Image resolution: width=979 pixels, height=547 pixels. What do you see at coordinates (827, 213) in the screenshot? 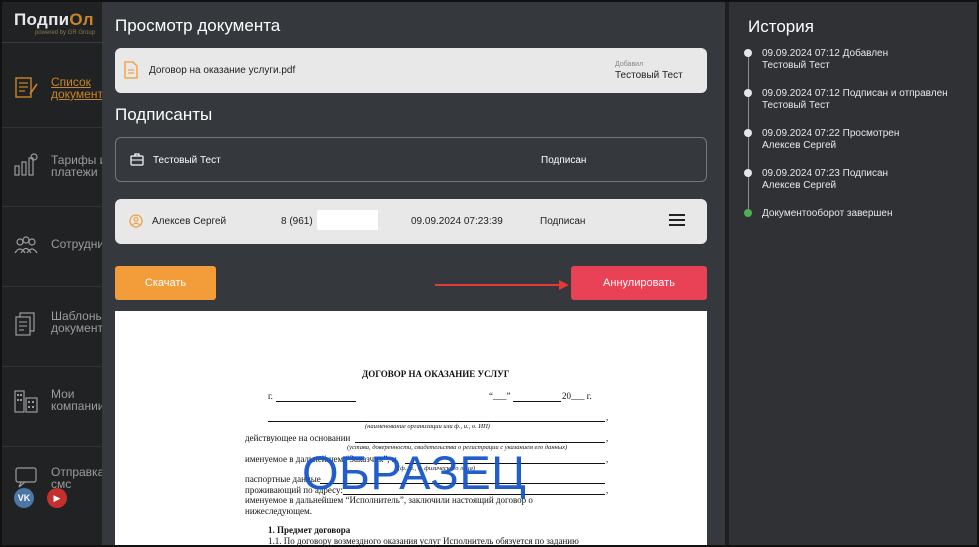
I see `event-title: Документооборот завершен` at bounding box center [827, 213].